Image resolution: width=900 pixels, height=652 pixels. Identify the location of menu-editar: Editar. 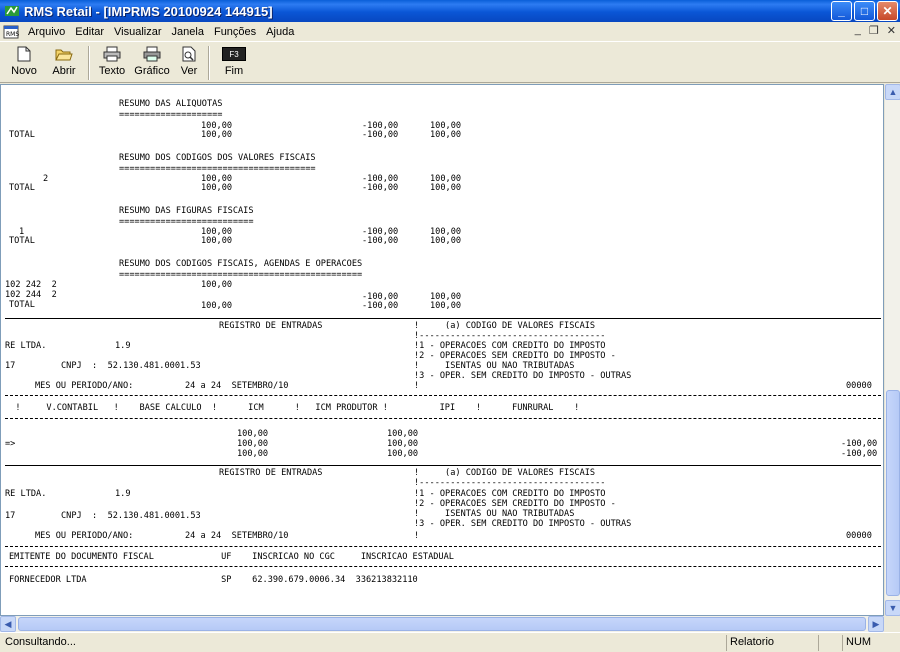
(89, 32).